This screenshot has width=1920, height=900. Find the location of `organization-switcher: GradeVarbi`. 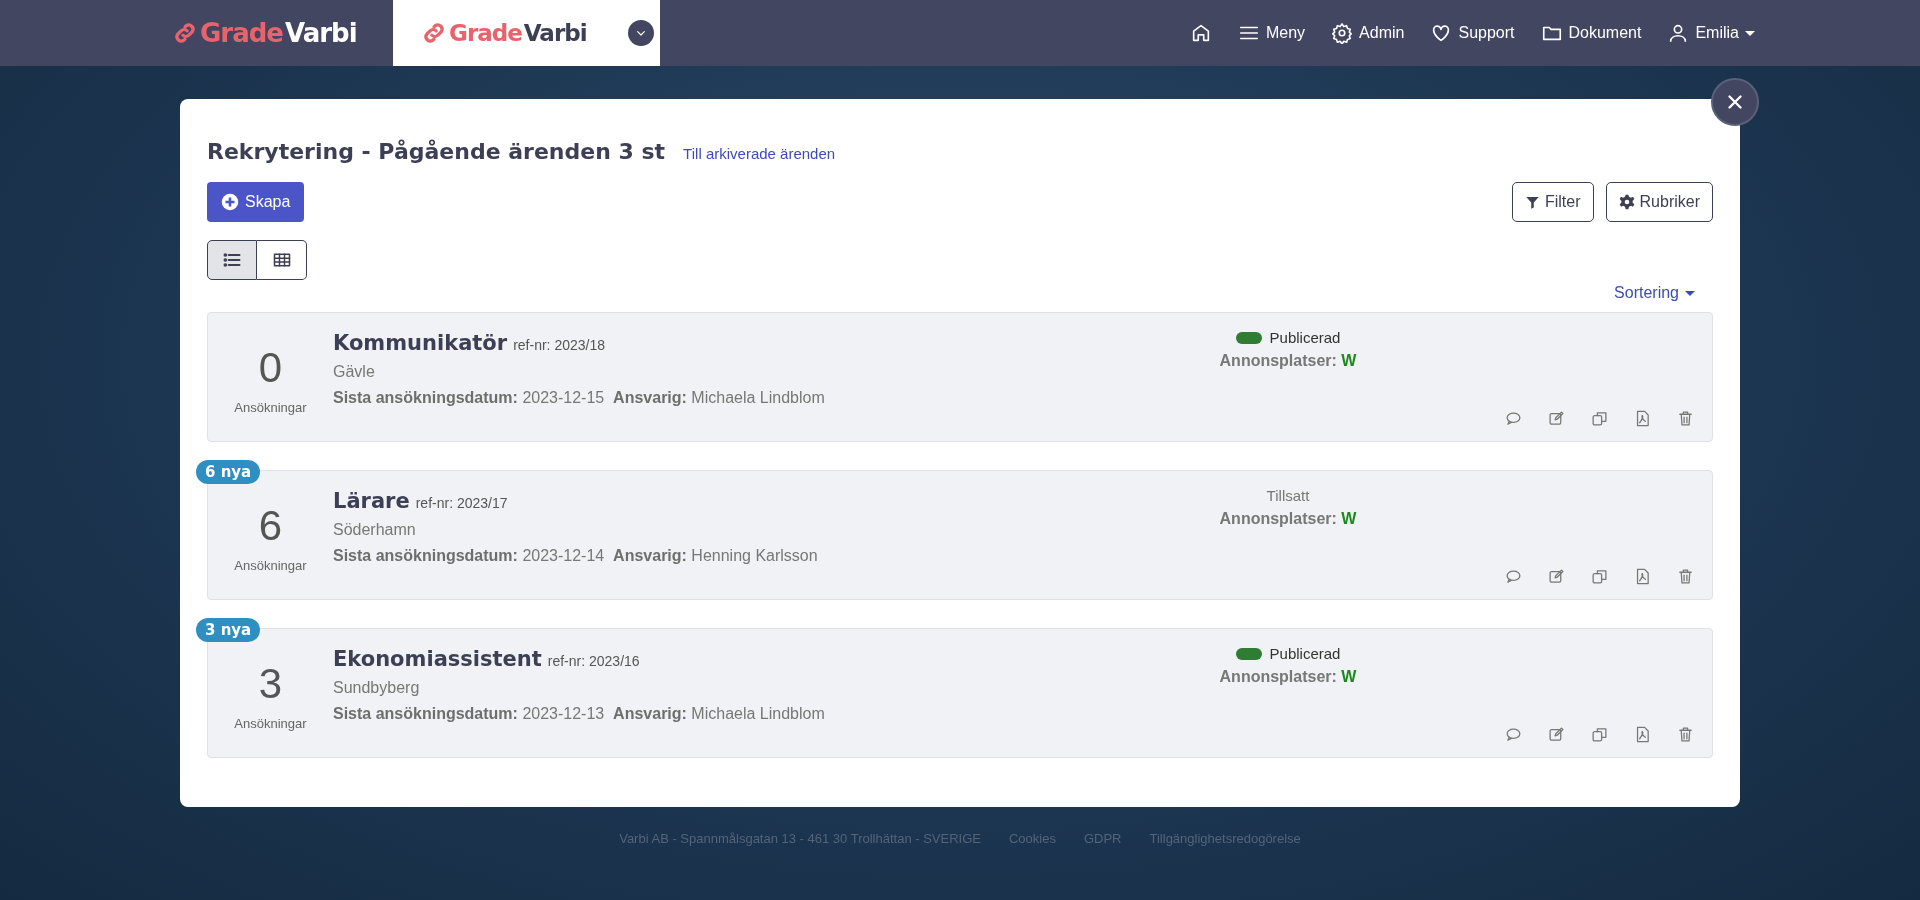

organization-switcher: GradeVarbi is located at coordinates (526, 33).